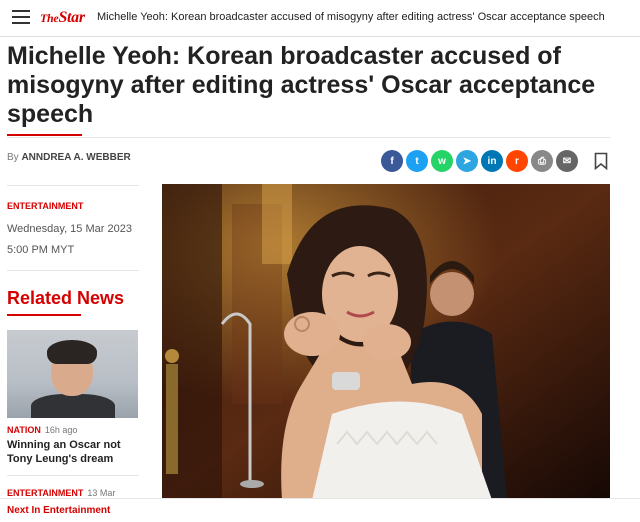 Image resolution: width=640 pixels, height=522 pixels. Describe the element at coordinates (492, 161) in the screenshot. I see `linkedin-icon: in` at that location.